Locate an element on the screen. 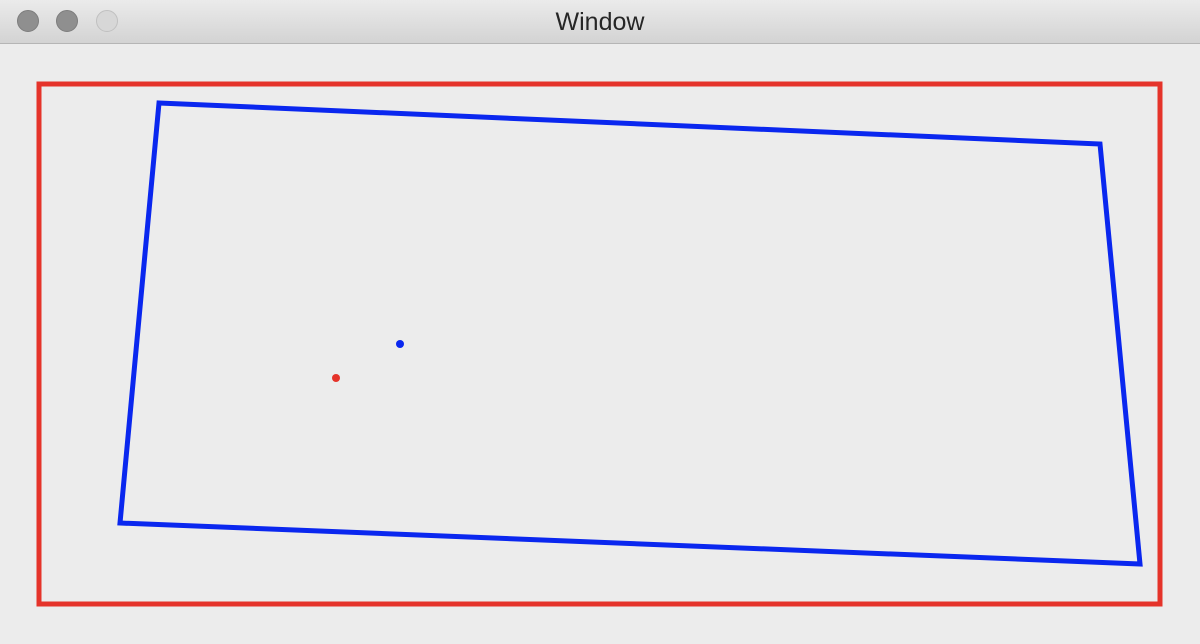 Image resolution: width=1200 pixels, height=644 pixels. red-point is located at coordinates (336, 378).